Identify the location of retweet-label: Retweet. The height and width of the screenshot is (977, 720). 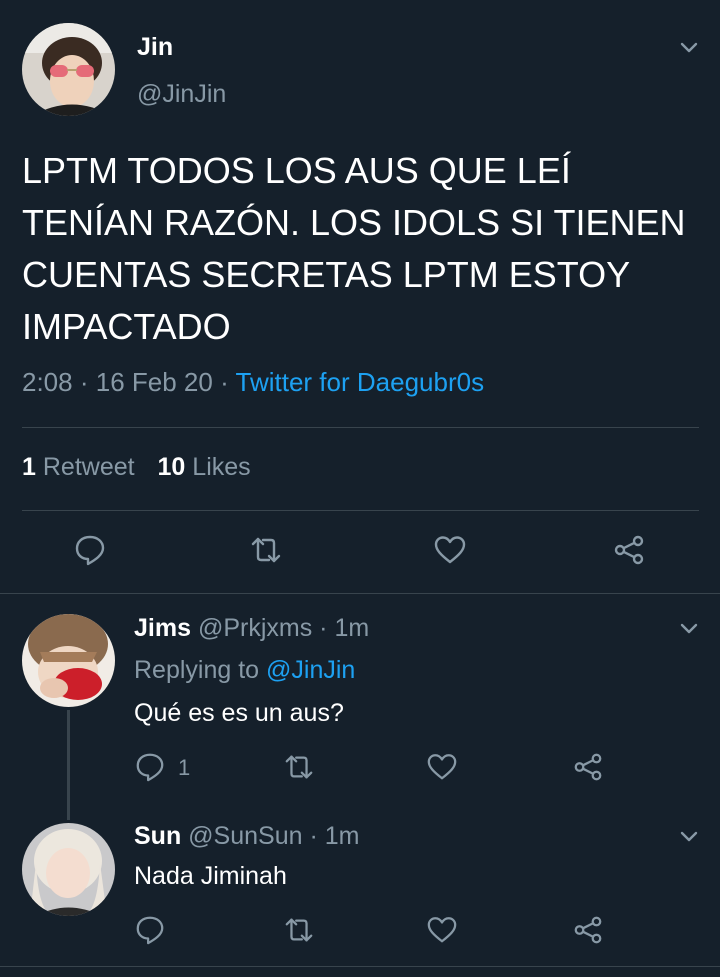
(88, 467).